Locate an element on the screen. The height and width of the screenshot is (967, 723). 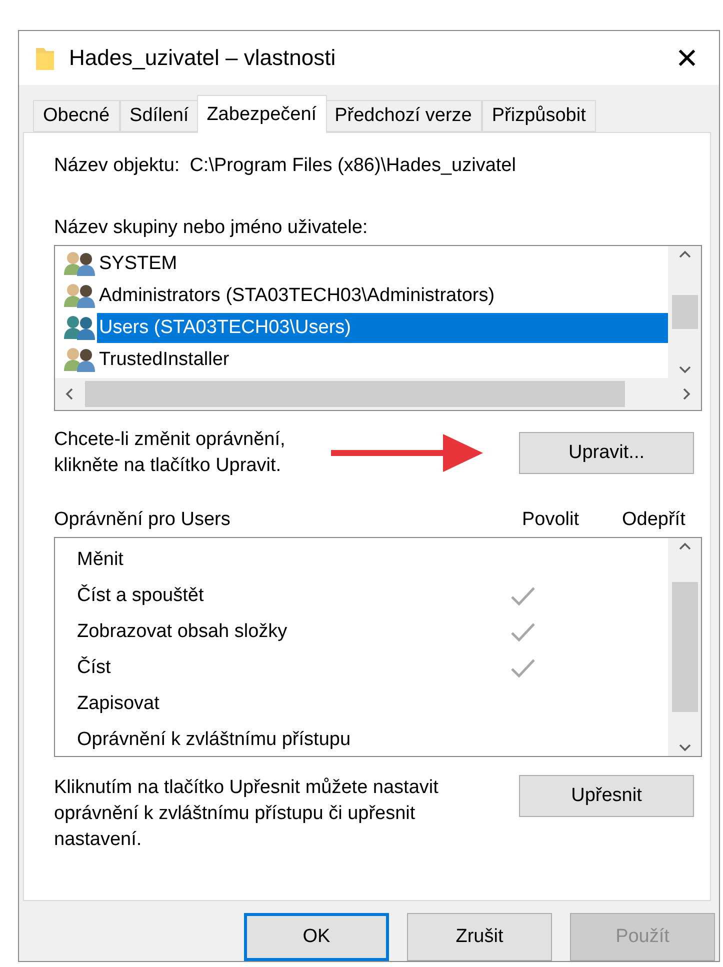
group-item: SYSTEM is located at coordinates (382, 264).